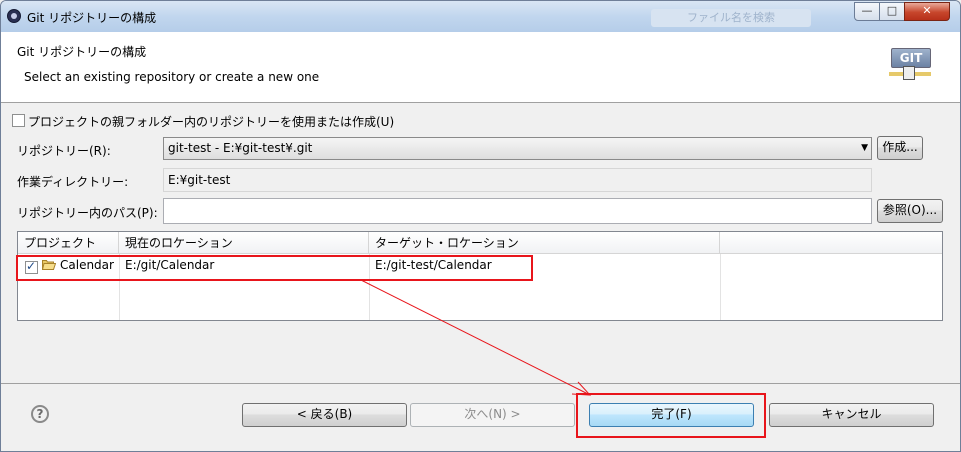 The width and height of the screenshot is (961, 452). What do you see at coordinates (581, 388) in the screenshot?
I see `arrow-head` at bounding box center [581, 388].